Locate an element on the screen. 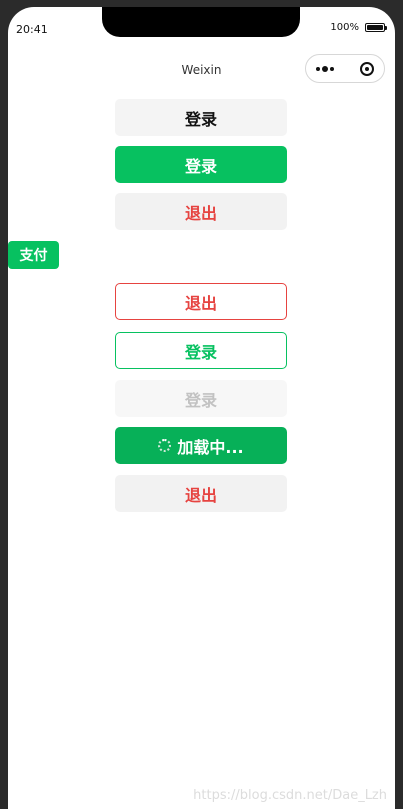  more-icon is located at coordinates (325, 68).